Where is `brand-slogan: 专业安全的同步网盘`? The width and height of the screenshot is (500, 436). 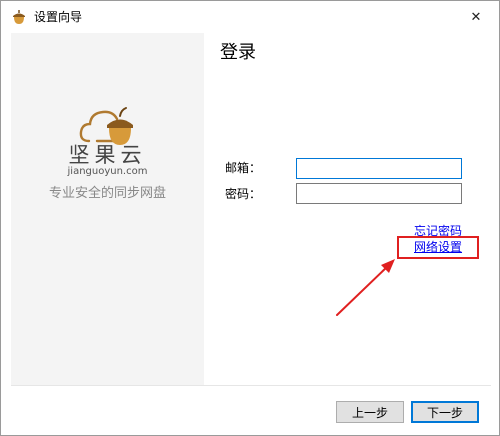 brand-slogan: 专业安全的同步网盘 is located at coordinates (107, 193).